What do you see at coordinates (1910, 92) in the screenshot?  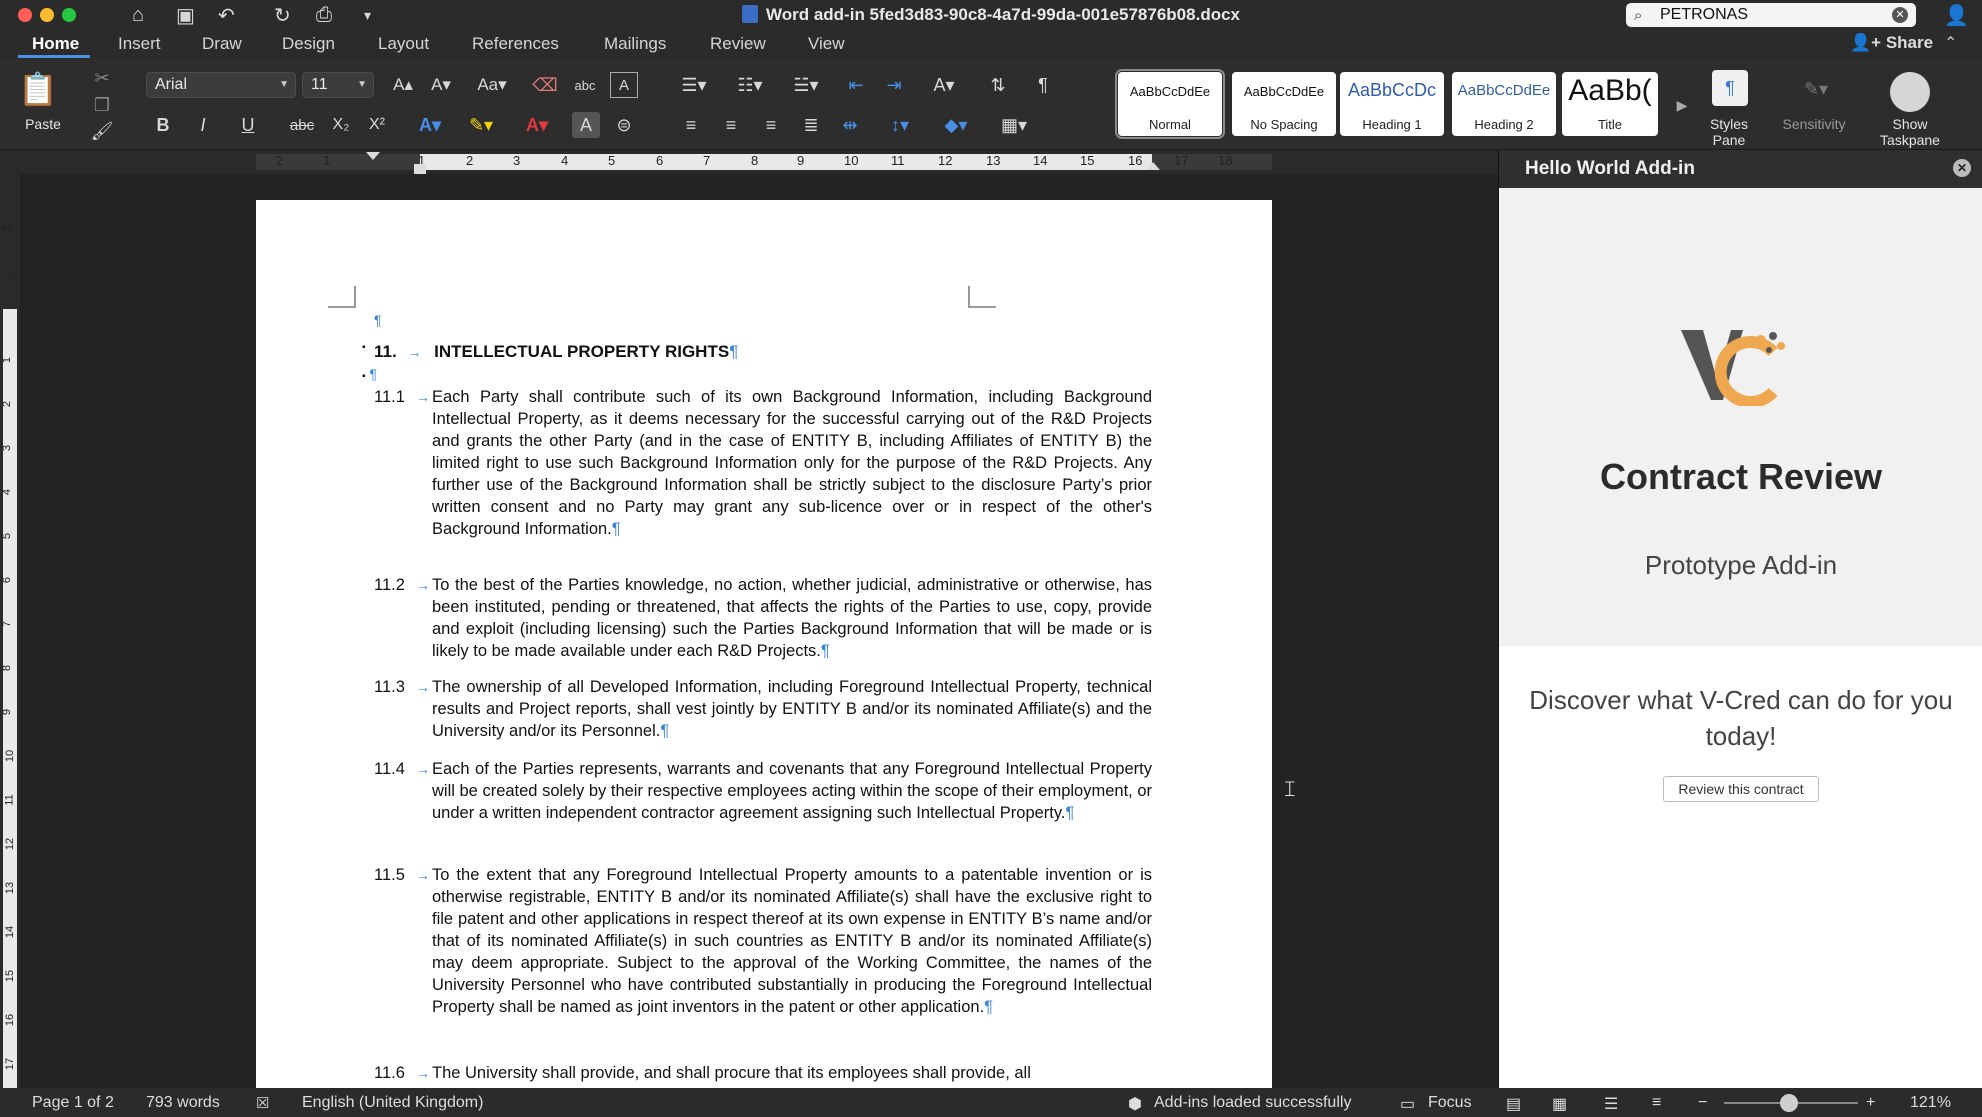 I see `show-taskpane-icon` at bounding box center [1910, 92].